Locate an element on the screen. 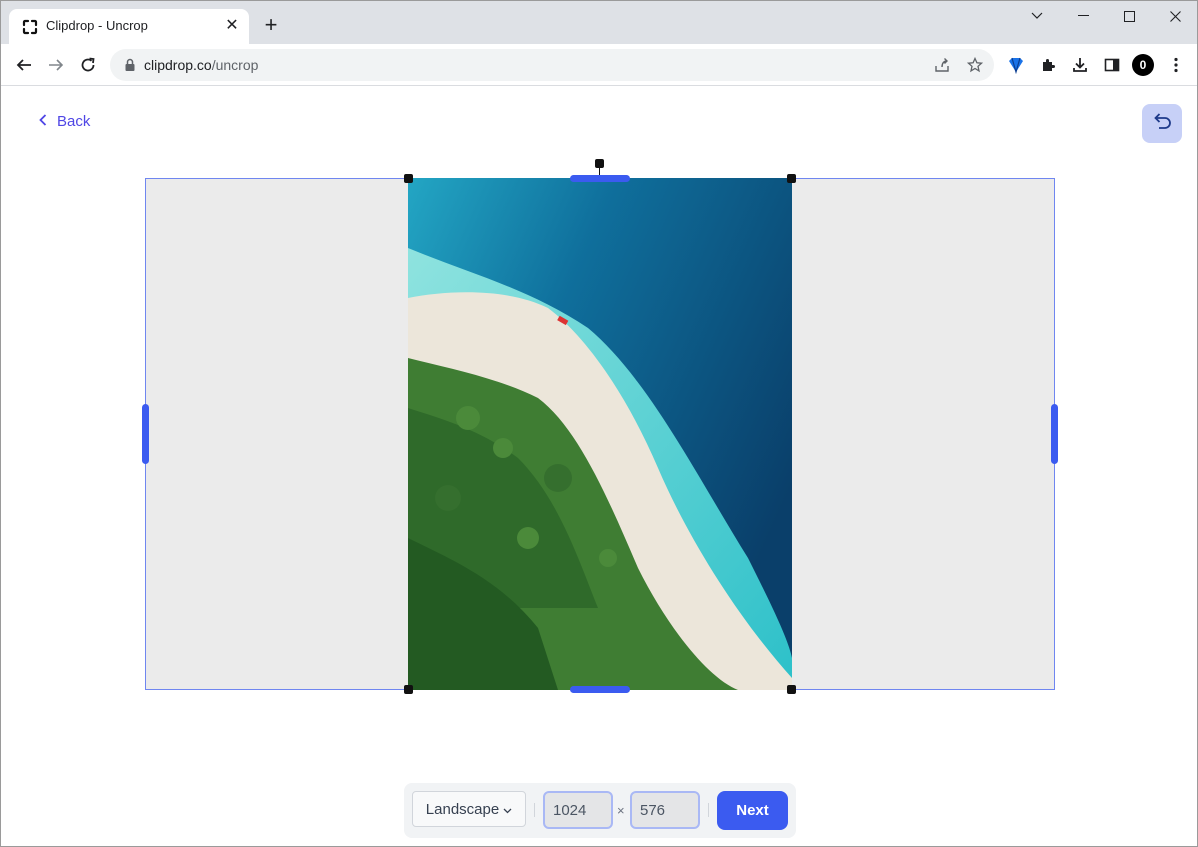  lock-icon is located at coordinates (130, 65).